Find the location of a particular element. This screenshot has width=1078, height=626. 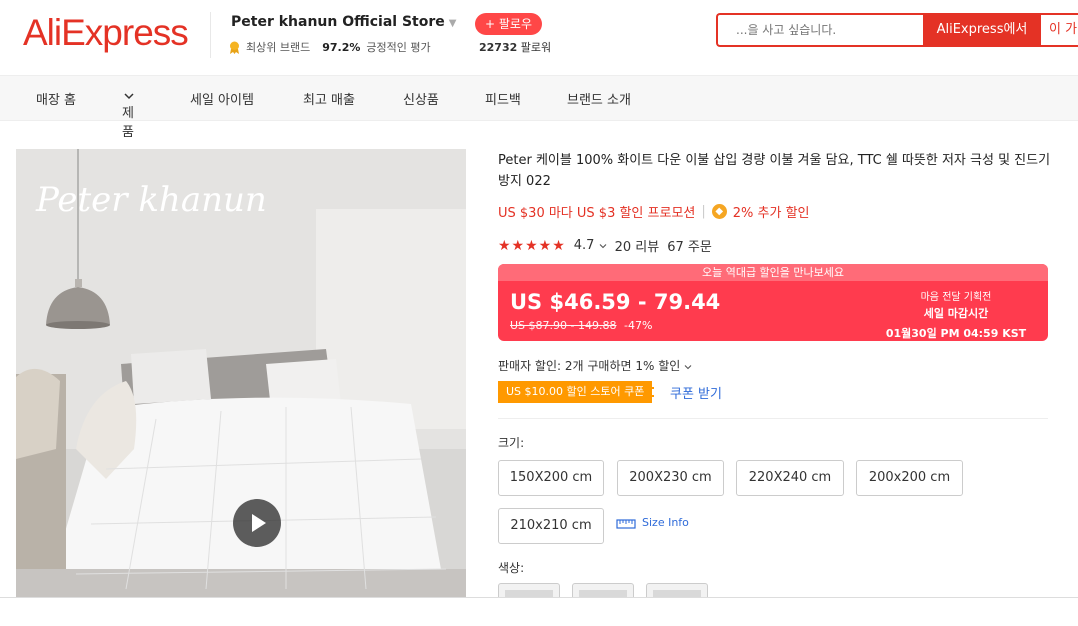

size-label: 크기: is located at coordinates (511, 443).